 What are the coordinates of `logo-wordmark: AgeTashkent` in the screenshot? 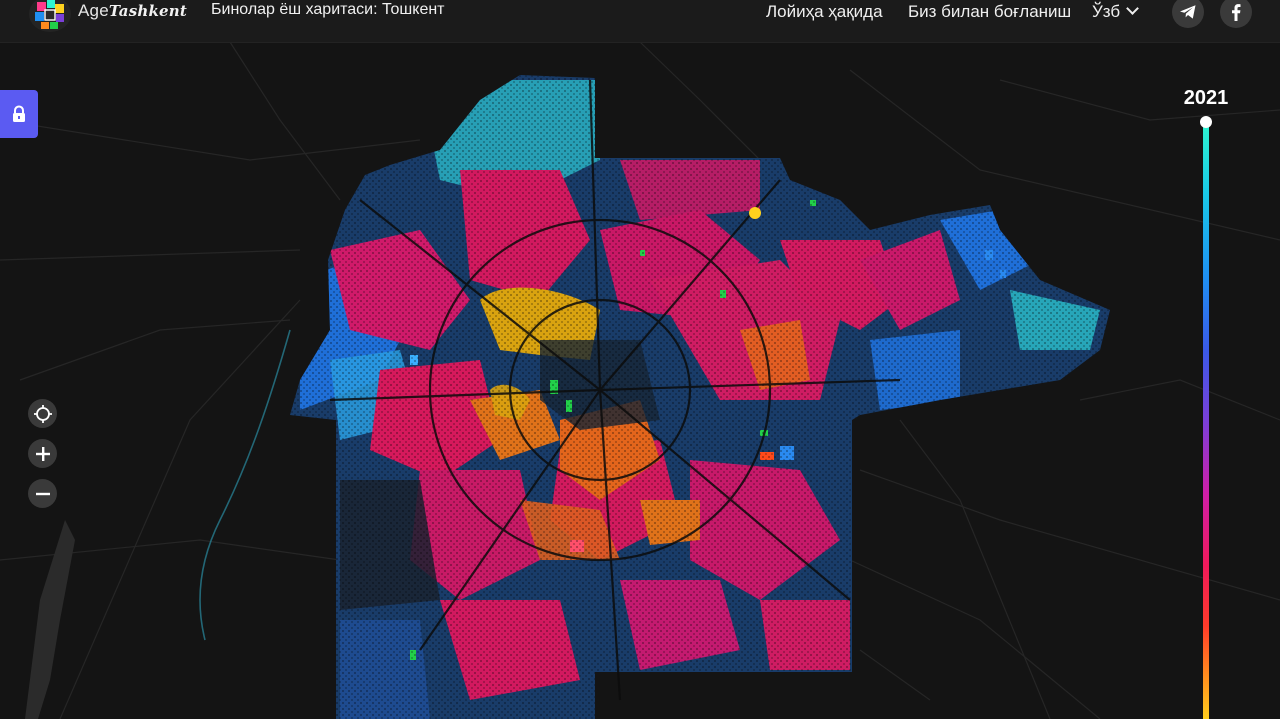 It's located at (132, 11).